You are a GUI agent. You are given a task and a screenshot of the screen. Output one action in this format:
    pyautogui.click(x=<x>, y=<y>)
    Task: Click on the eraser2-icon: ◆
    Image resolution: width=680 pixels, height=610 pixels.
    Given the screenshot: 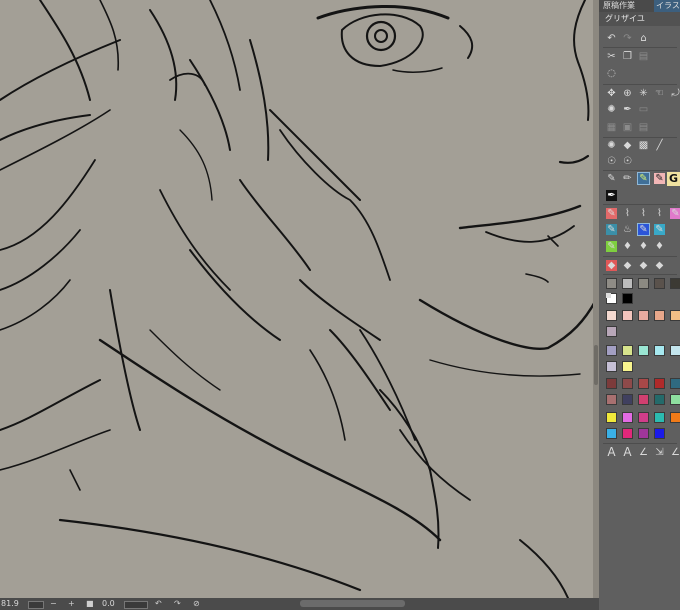 What is the action you would take?
    pyautogui.click(x=643, y=265)
    